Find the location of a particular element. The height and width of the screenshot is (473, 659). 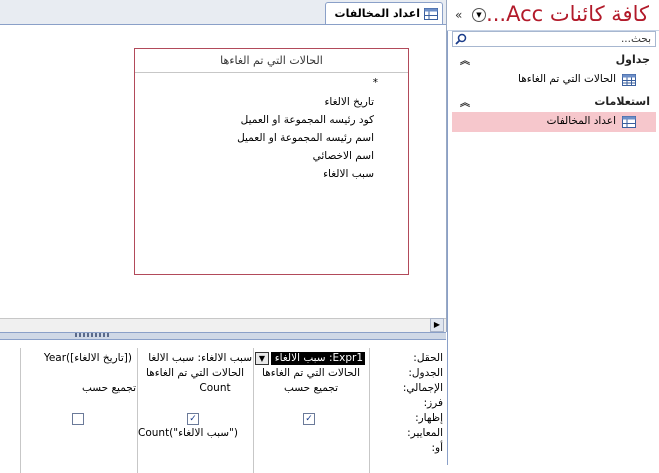

field-list-item: تاريخ الالغاء is located at coordinates (349, 102).